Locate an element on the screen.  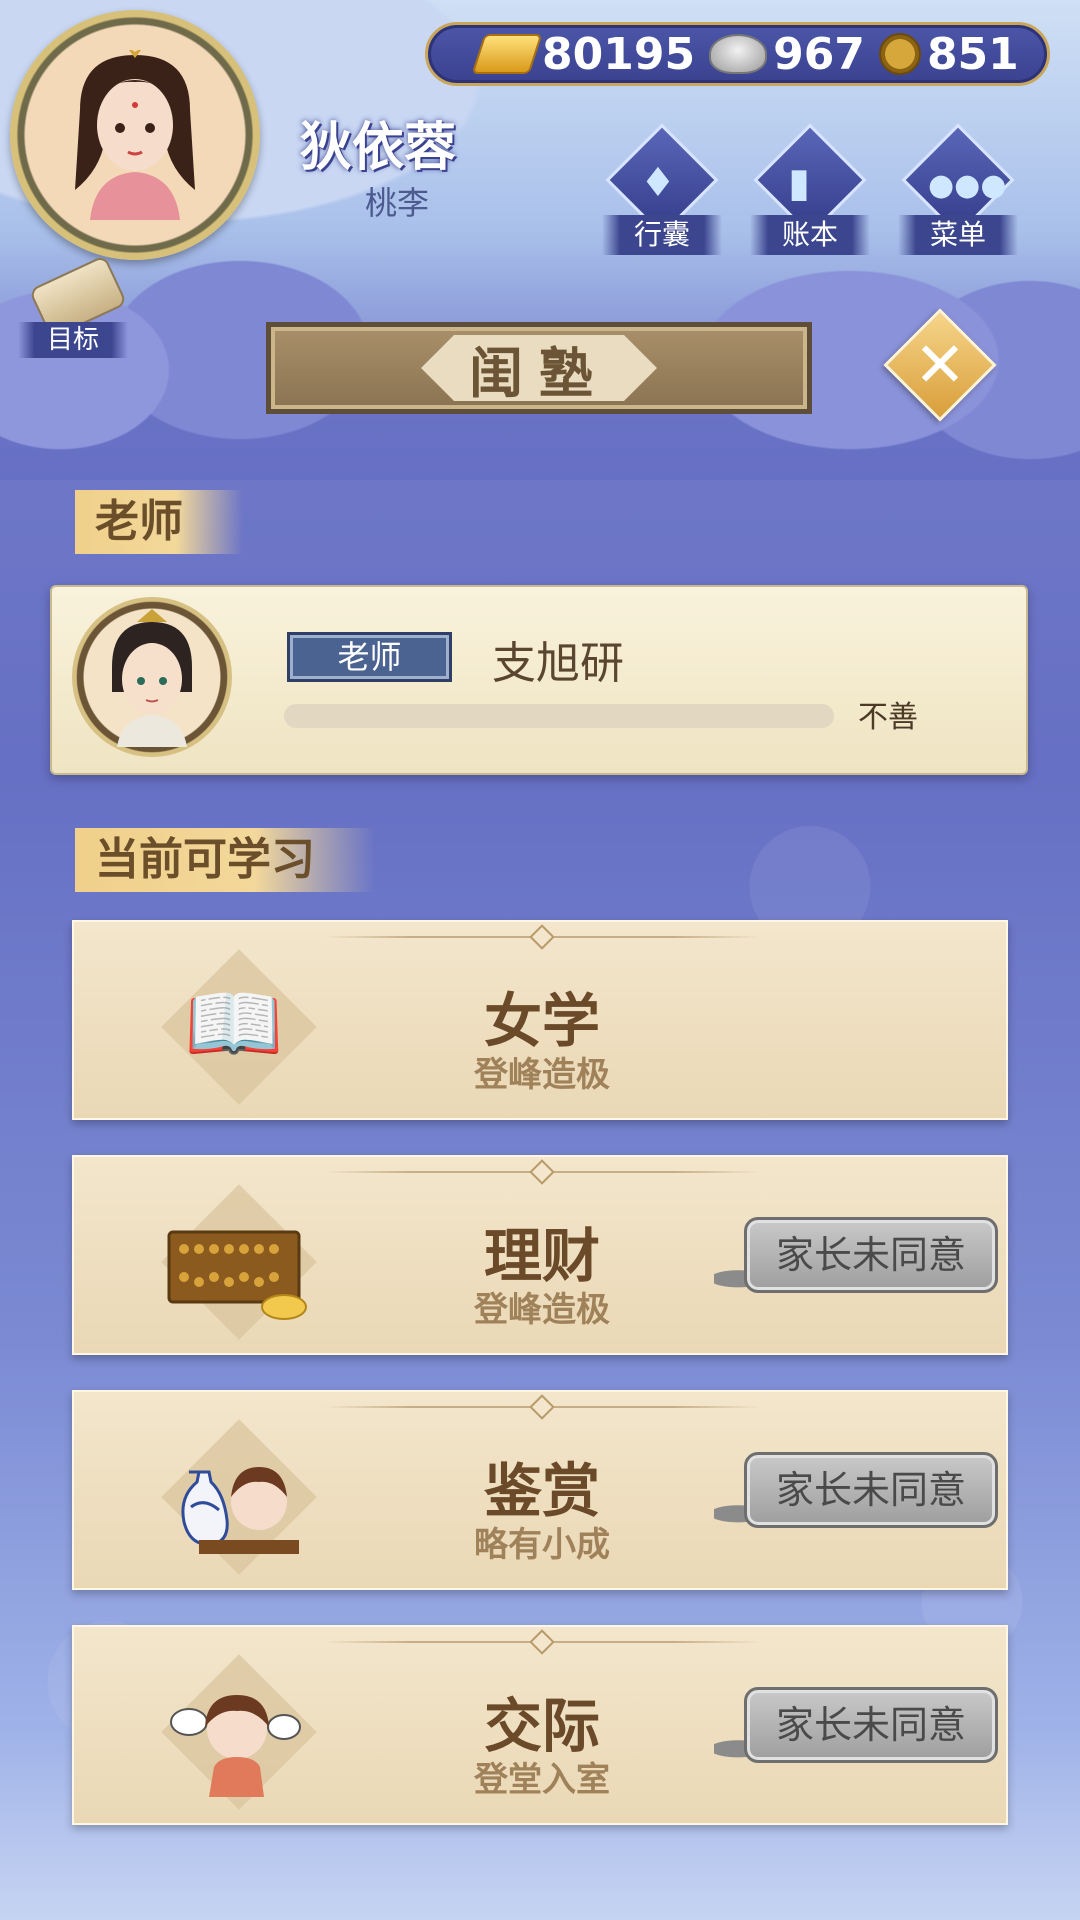
course-card-finance: 理财 登峰造极 家长未同意 is located at coordinates (540, 1255).